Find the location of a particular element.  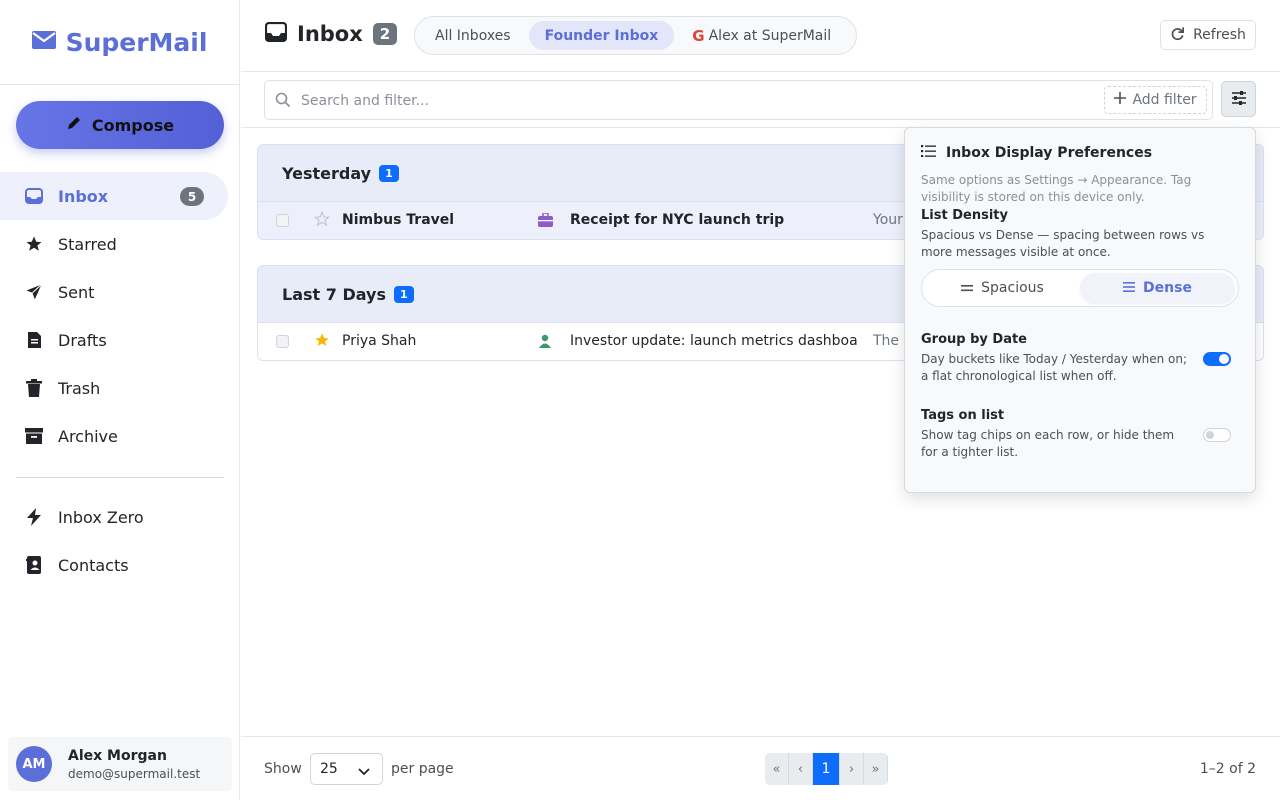

inbox-count-badge: 2 is located at coordinates (385, 34).